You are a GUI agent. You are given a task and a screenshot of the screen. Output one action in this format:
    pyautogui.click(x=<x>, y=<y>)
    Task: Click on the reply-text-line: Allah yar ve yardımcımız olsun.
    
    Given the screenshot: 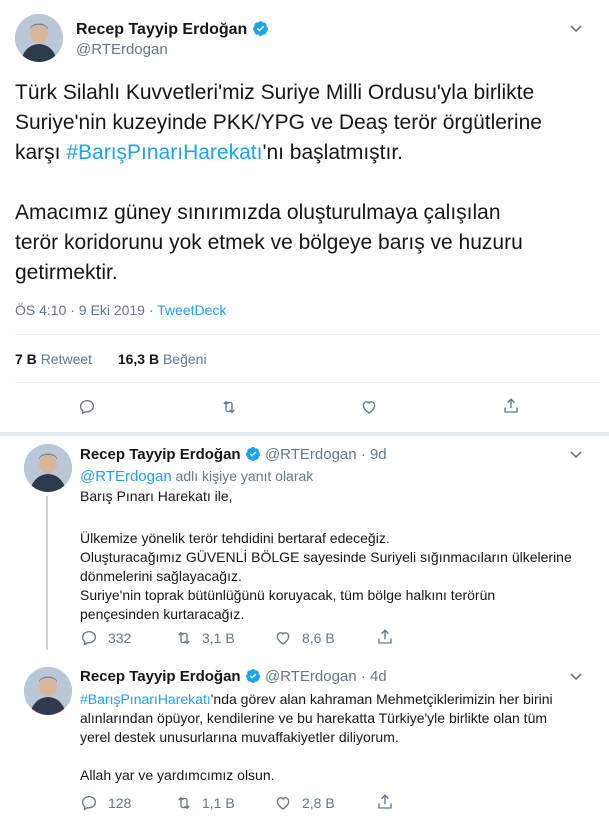 What is the action you would take?
    pyautogui.click(x=177, y=775)
    